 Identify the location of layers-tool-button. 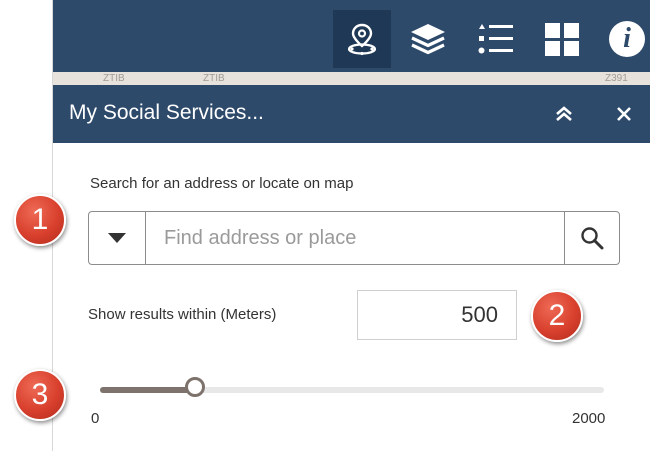
(428, 39).